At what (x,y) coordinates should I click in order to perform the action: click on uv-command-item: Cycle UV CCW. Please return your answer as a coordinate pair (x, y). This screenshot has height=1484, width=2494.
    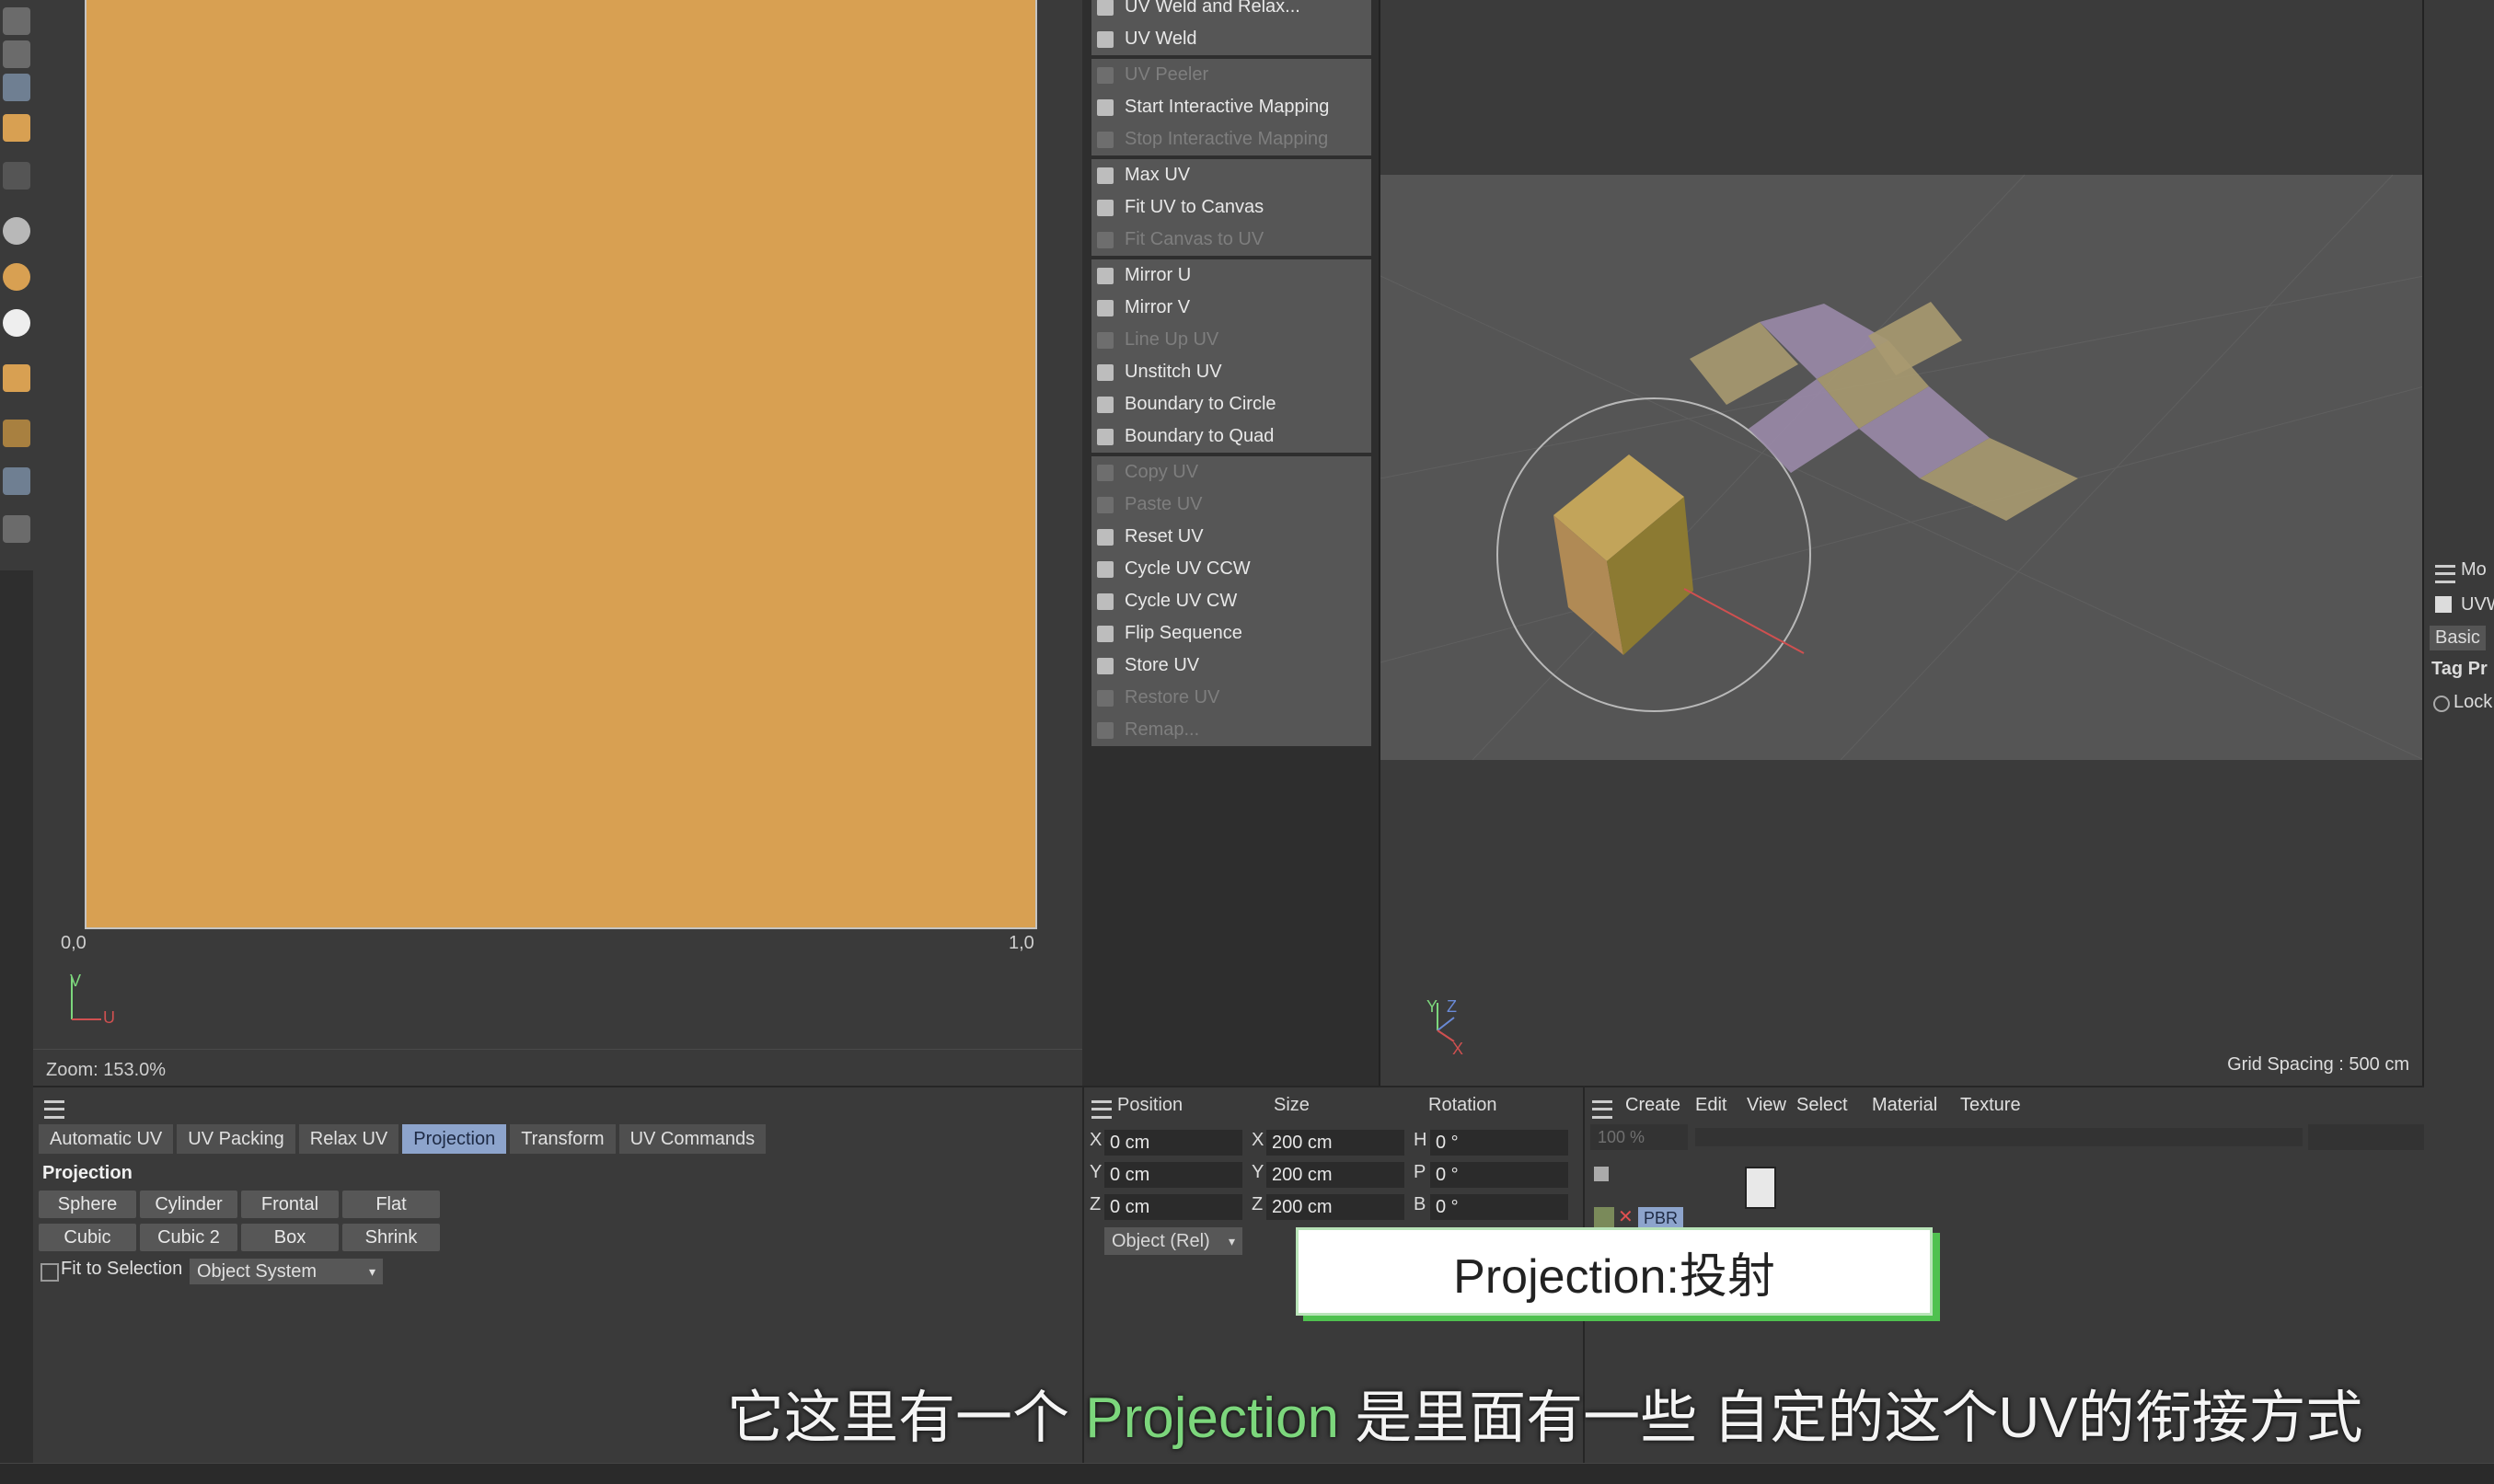
    Looking at the image, I should click on (1231, 569).